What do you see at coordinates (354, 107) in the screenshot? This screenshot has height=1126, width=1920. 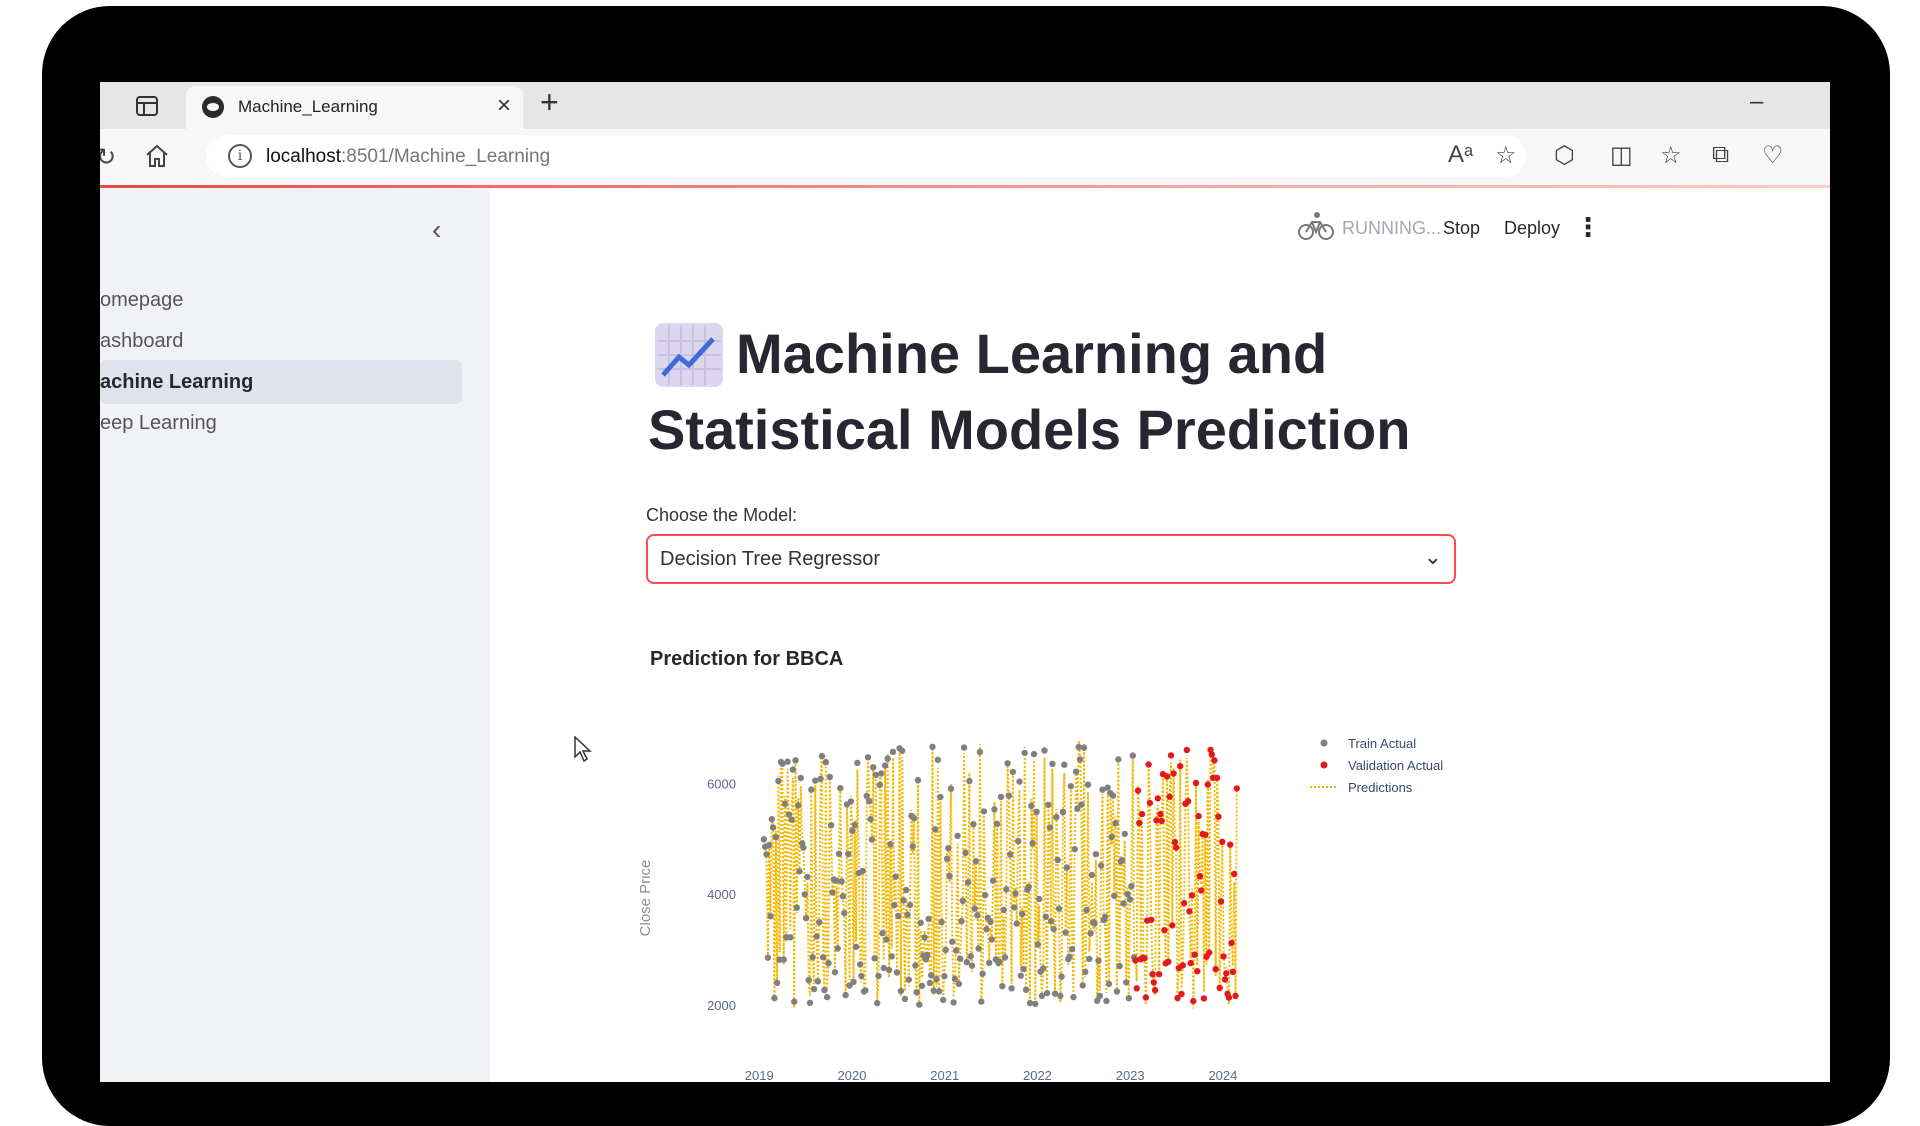 I see `browser-tab: Machine_Learning ×` at bounding box center [354, 107].